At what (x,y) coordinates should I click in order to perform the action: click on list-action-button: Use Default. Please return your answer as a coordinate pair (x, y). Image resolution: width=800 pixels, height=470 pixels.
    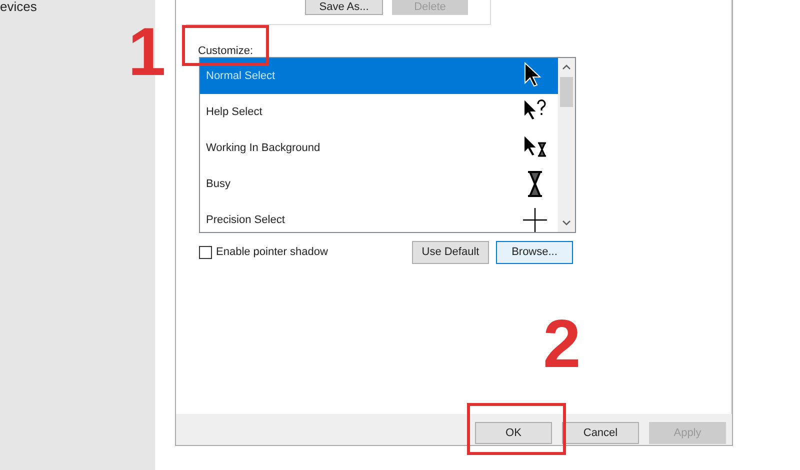
    Looking at the image, I should click on (450, 252).